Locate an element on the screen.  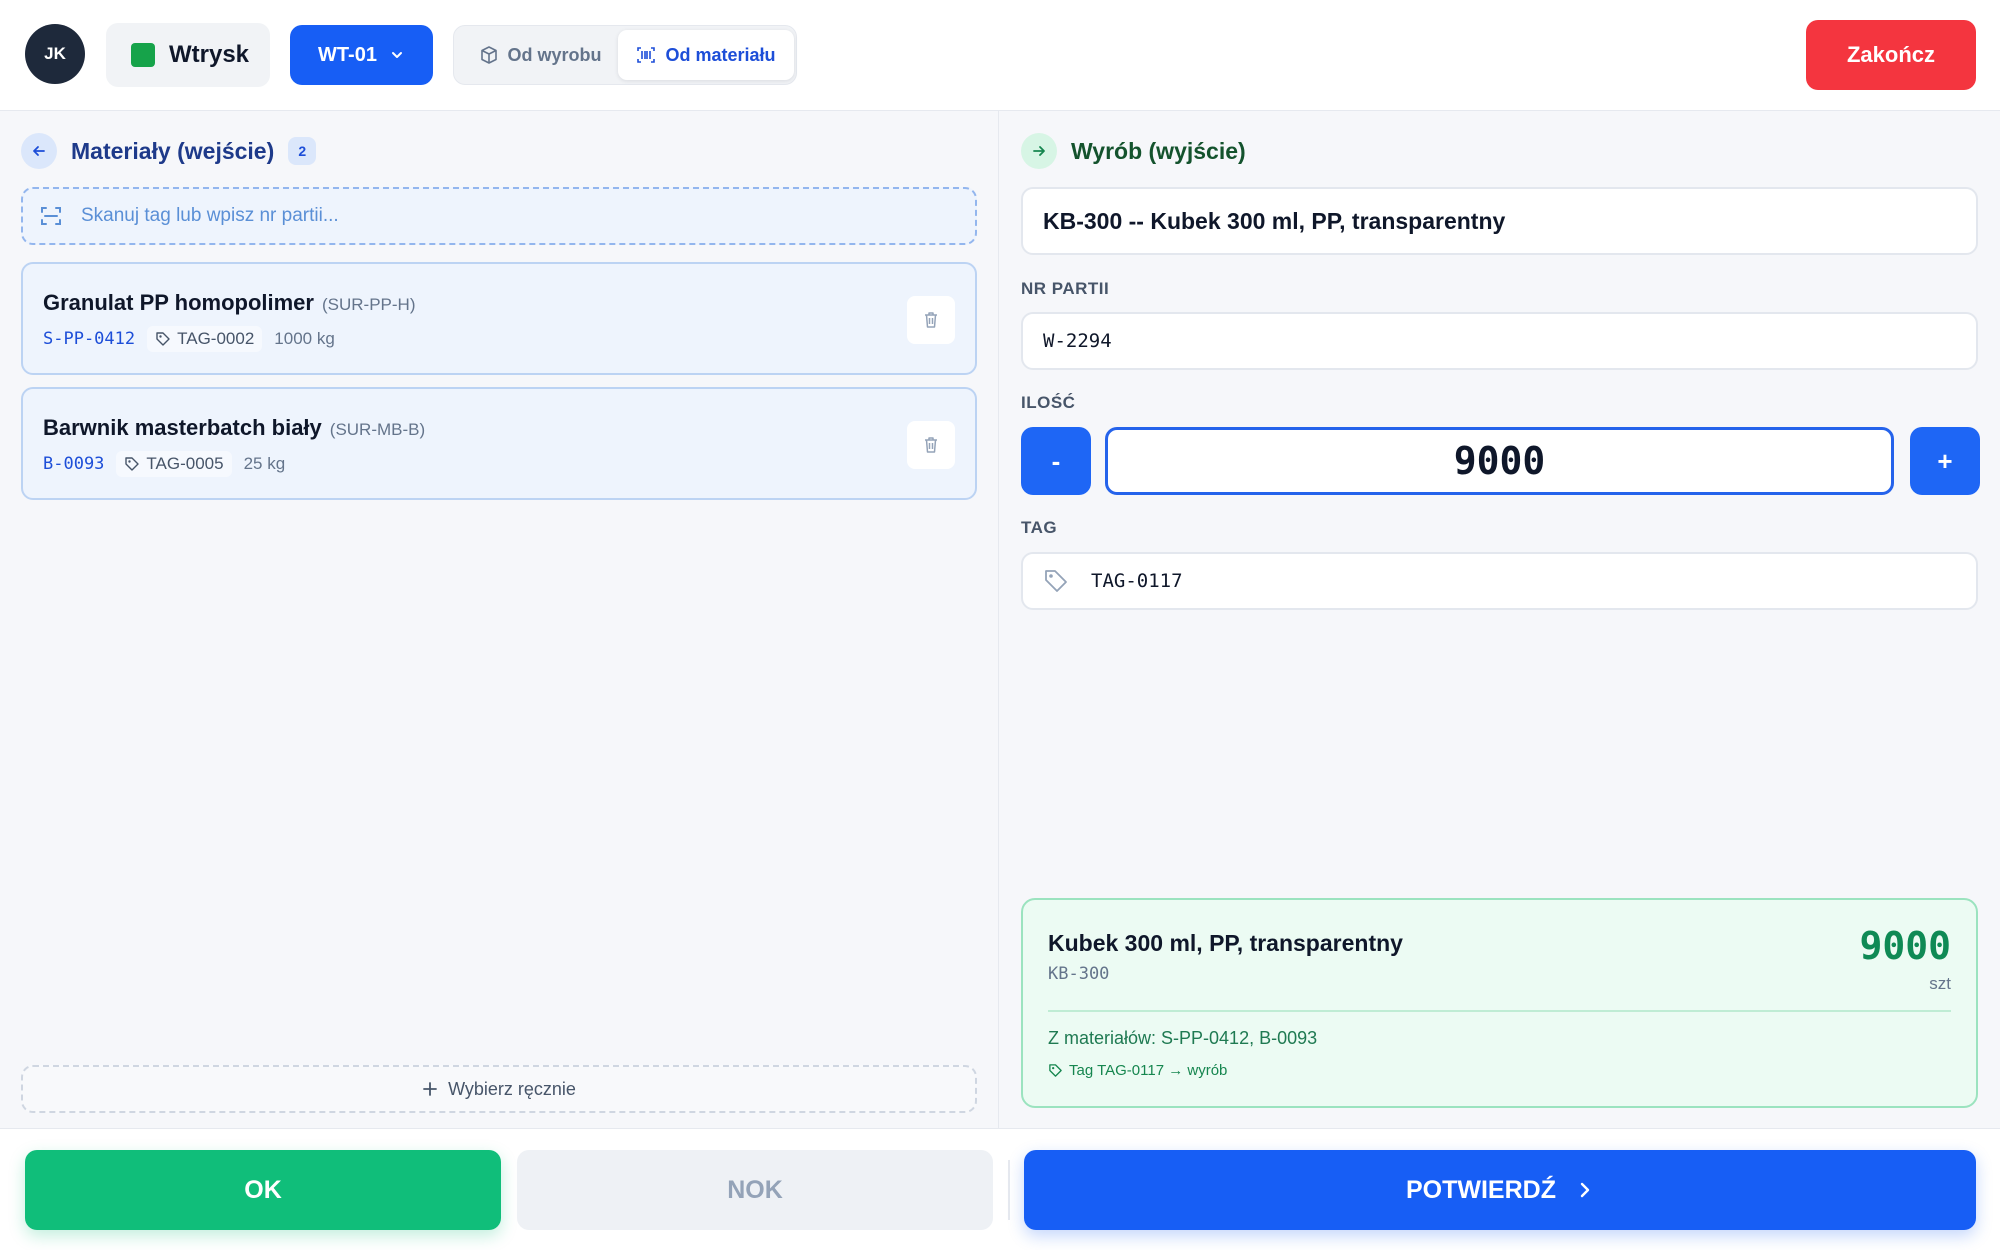
user-avatar: JK is located at coordinates (55, 54).